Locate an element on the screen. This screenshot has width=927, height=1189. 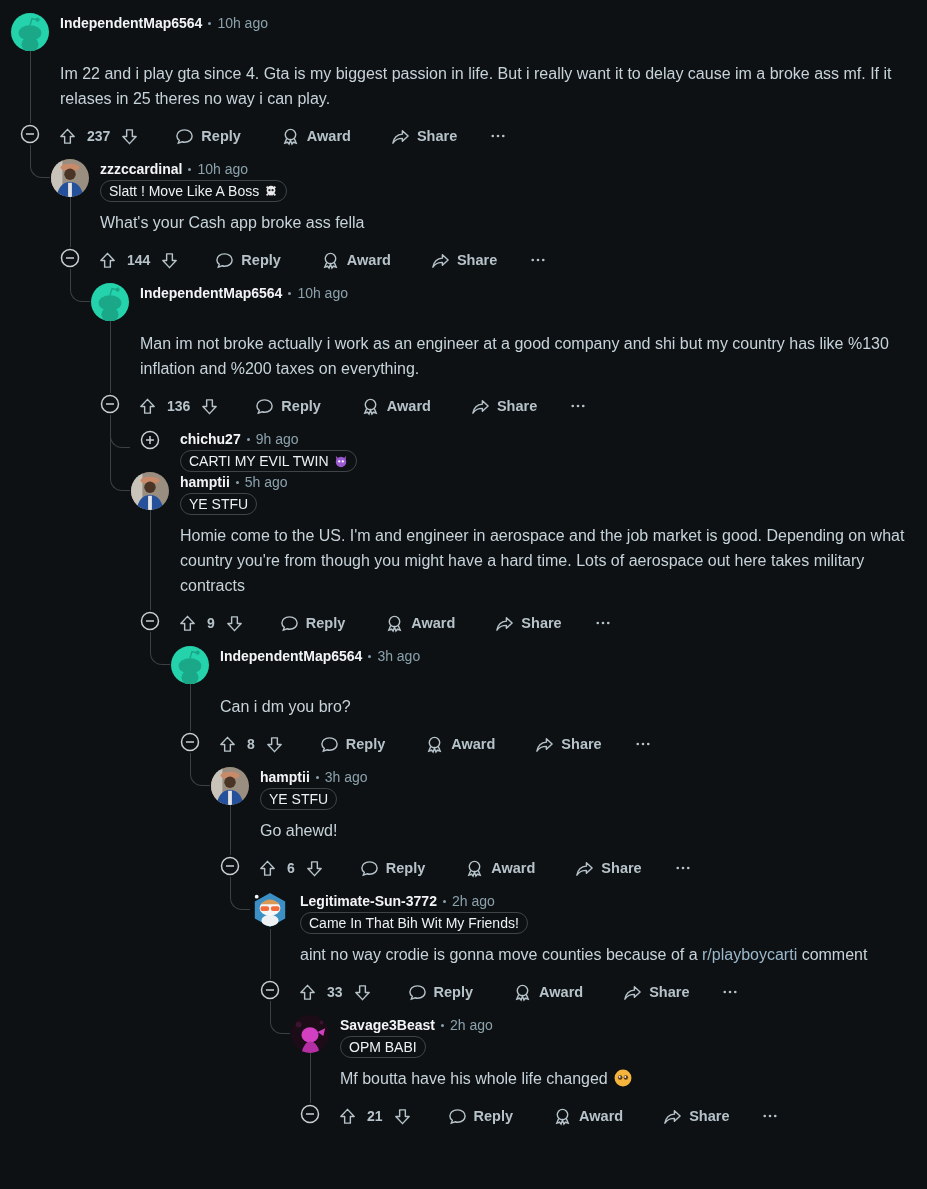
vote-count: 136 is located at coordinates (179, 406).